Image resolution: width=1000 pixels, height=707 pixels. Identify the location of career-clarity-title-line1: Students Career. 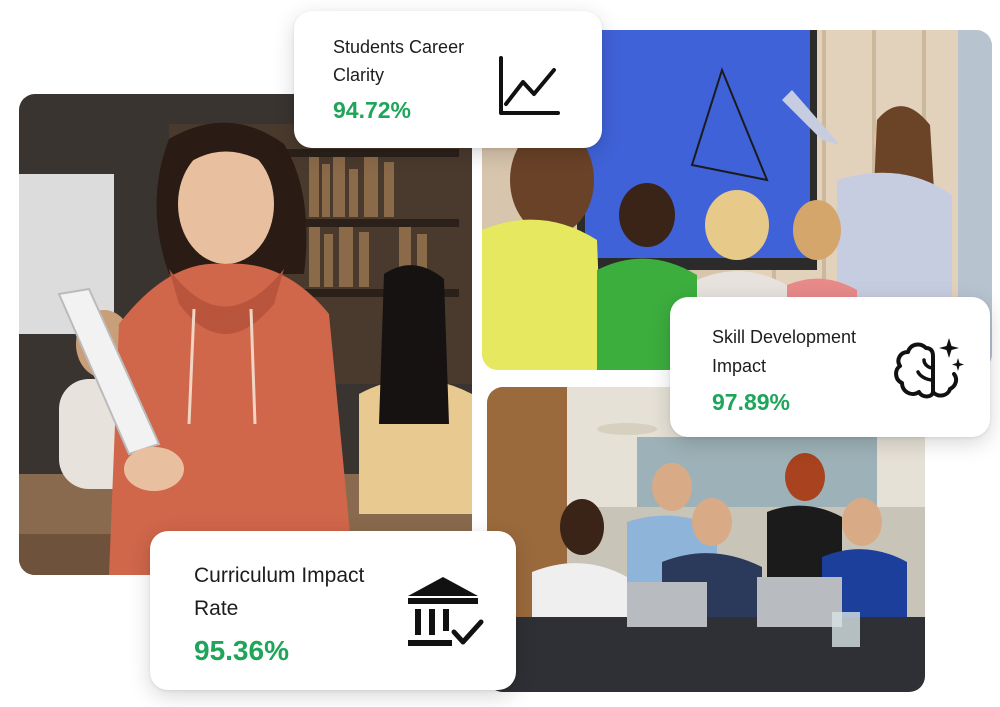
(399, 47).